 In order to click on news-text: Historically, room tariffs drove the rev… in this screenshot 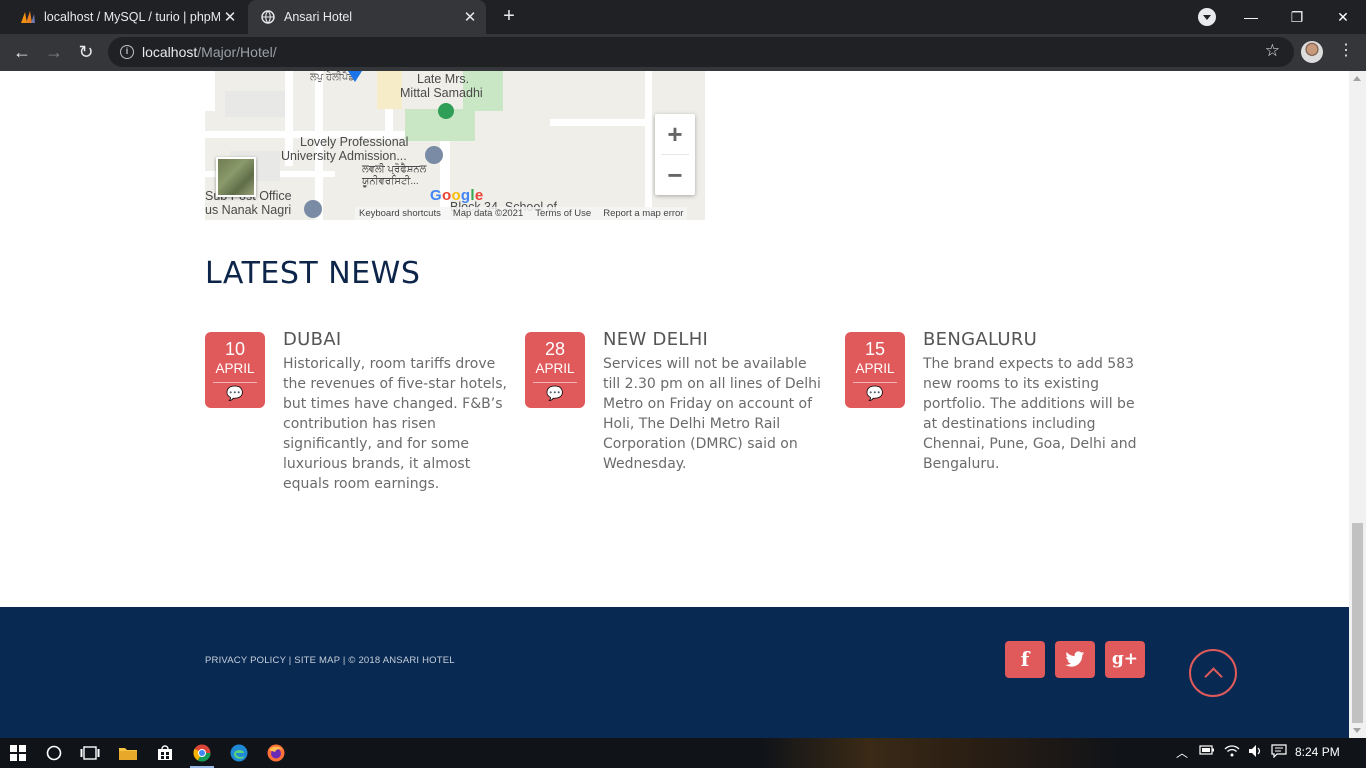, I will do `click(395, 424)`.